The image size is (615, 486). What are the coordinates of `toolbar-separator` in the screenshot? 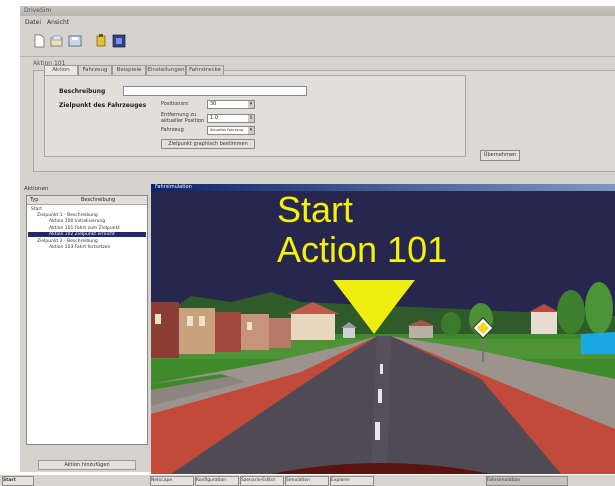 It's located at (317, 56).